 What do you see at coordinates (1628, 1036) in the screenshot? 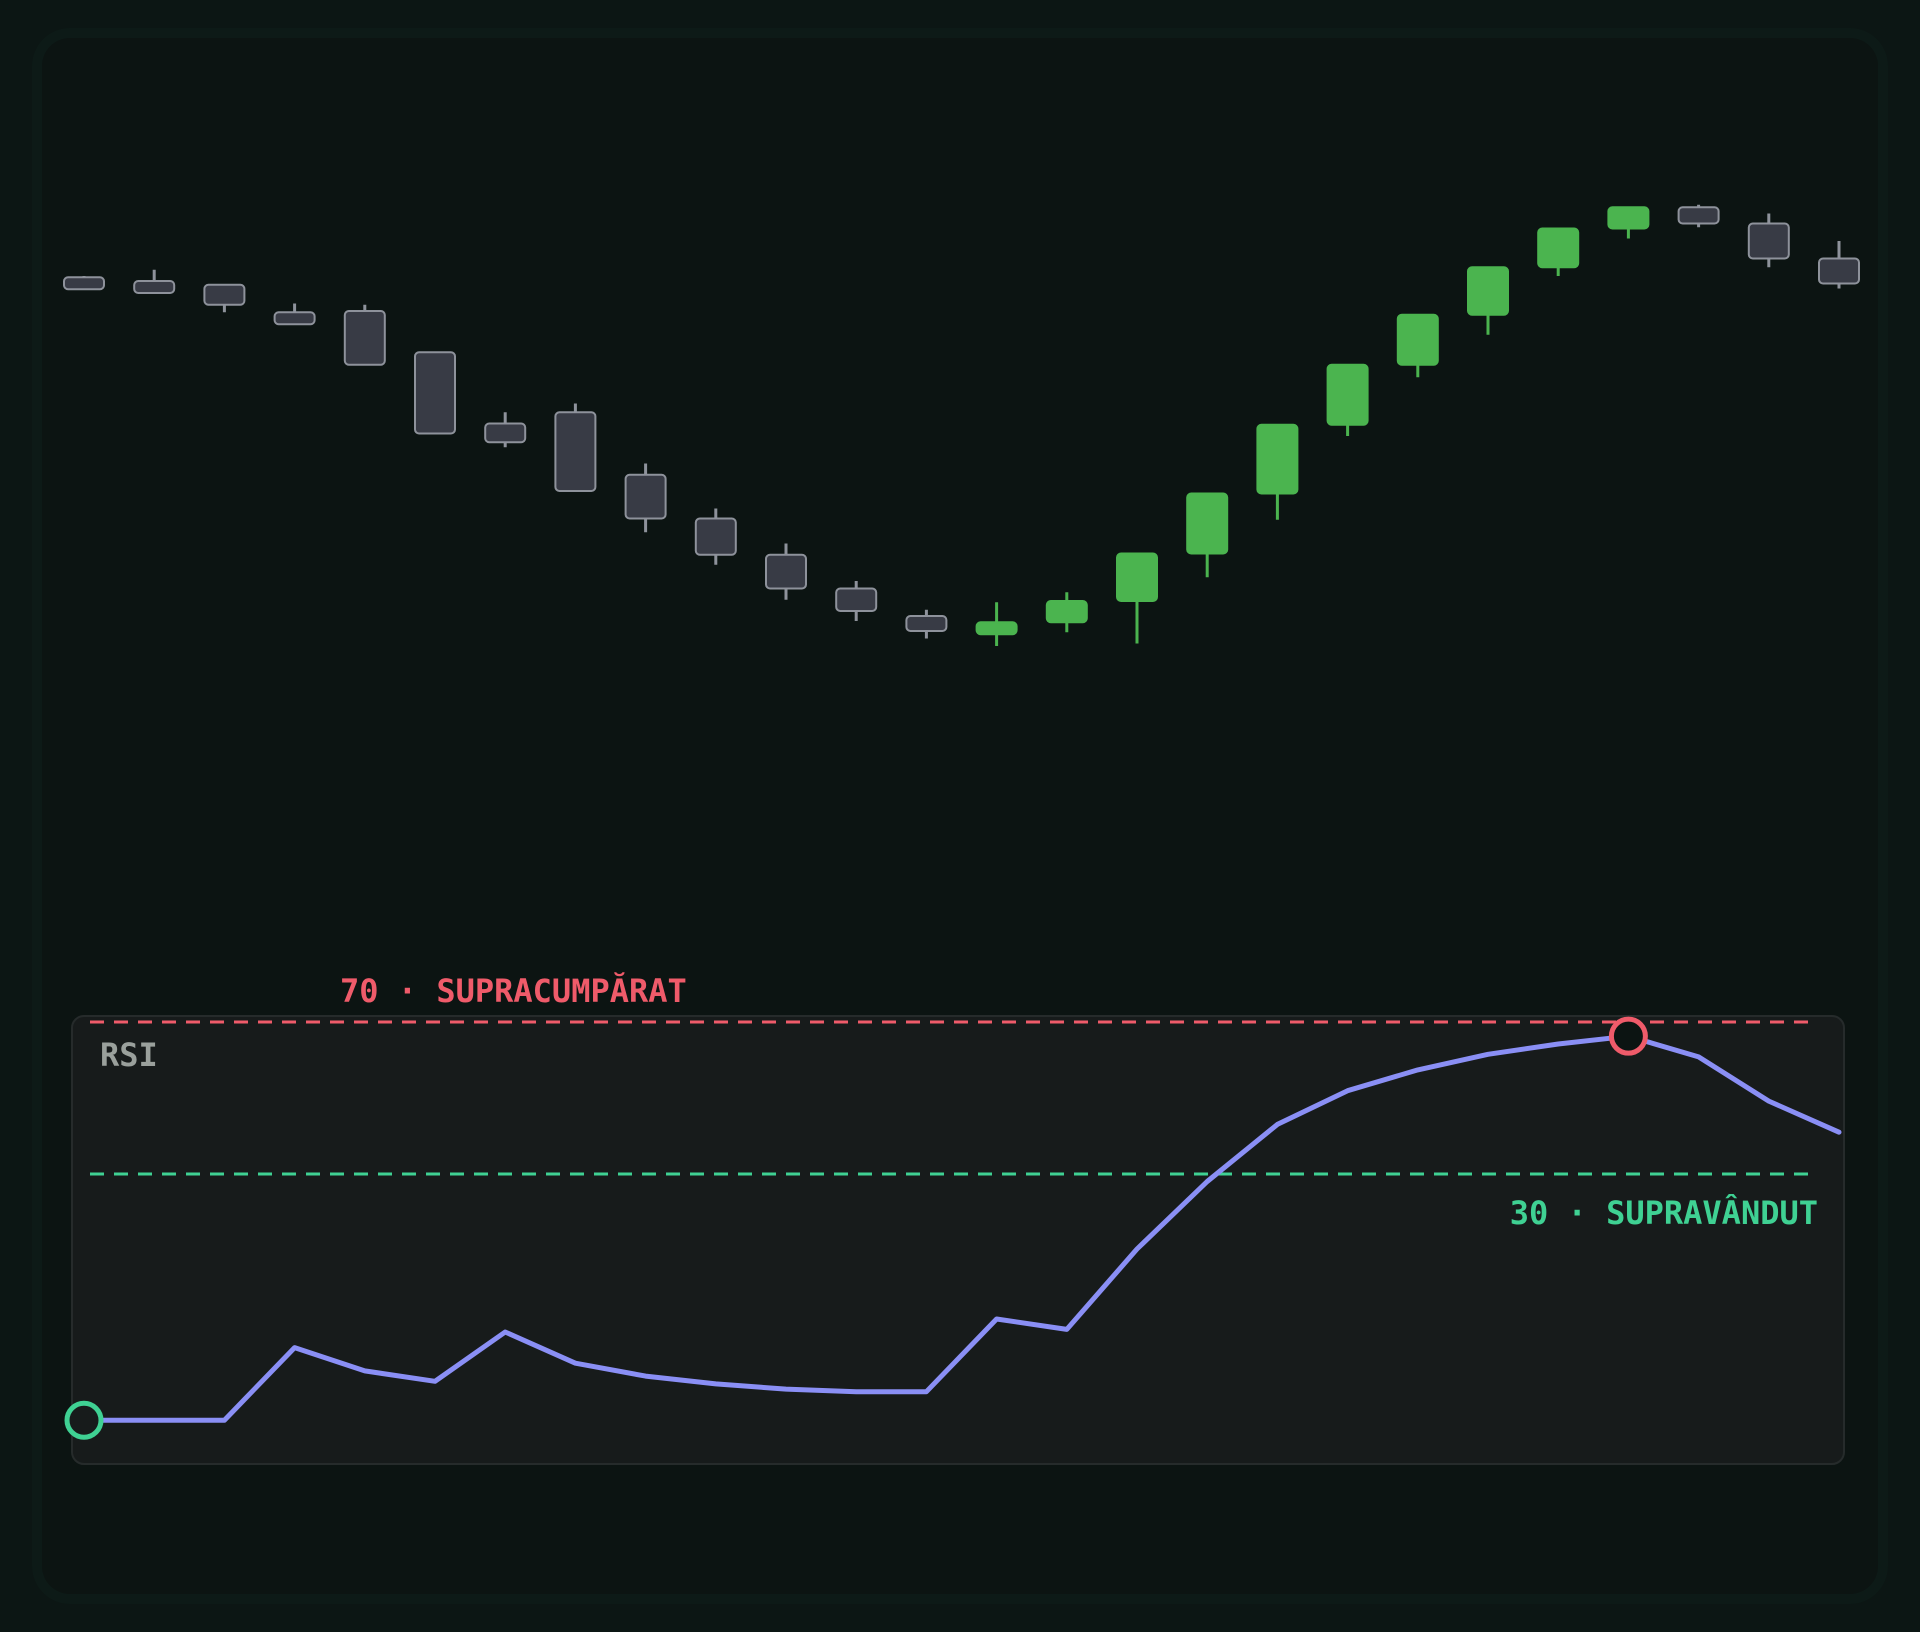
I see `rsi-overbought-marker` at bounding box center [1628, 1036].